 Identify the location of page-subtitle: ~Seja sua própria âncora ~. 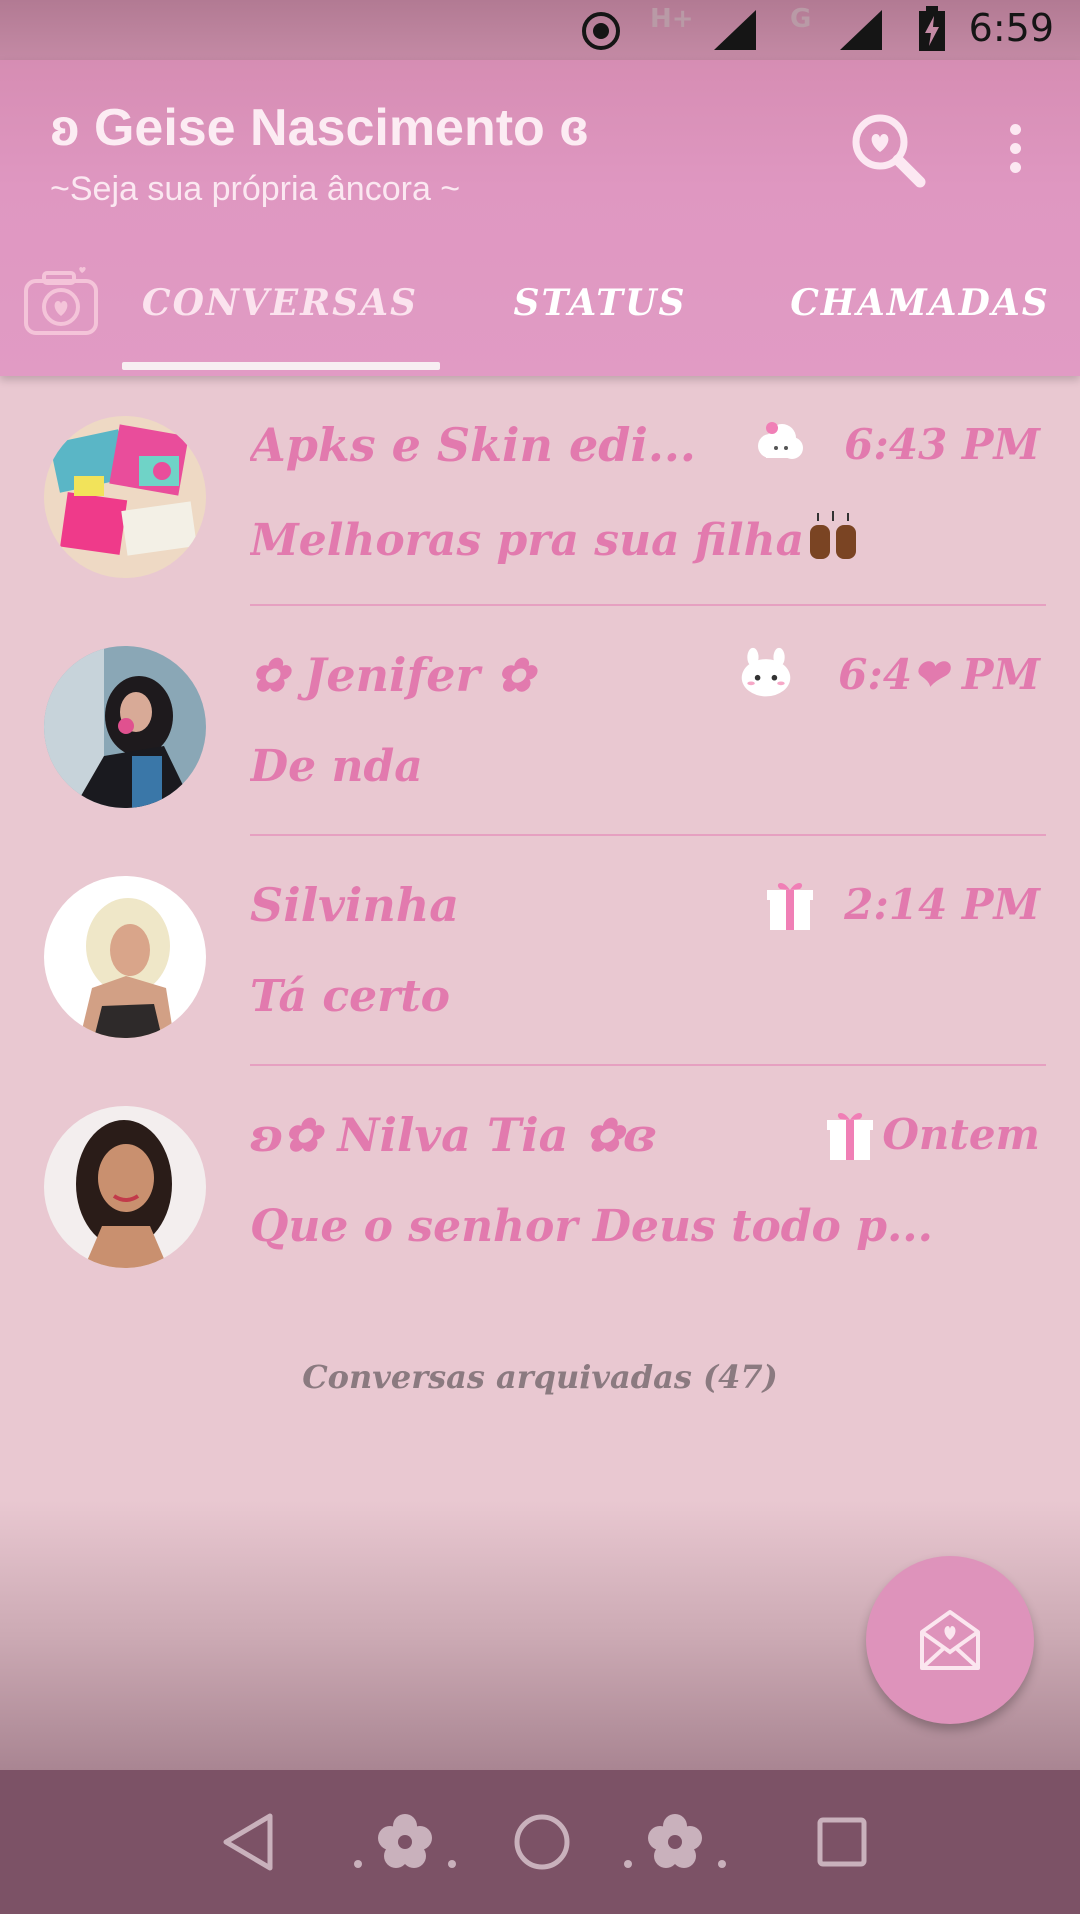
(255, 189).